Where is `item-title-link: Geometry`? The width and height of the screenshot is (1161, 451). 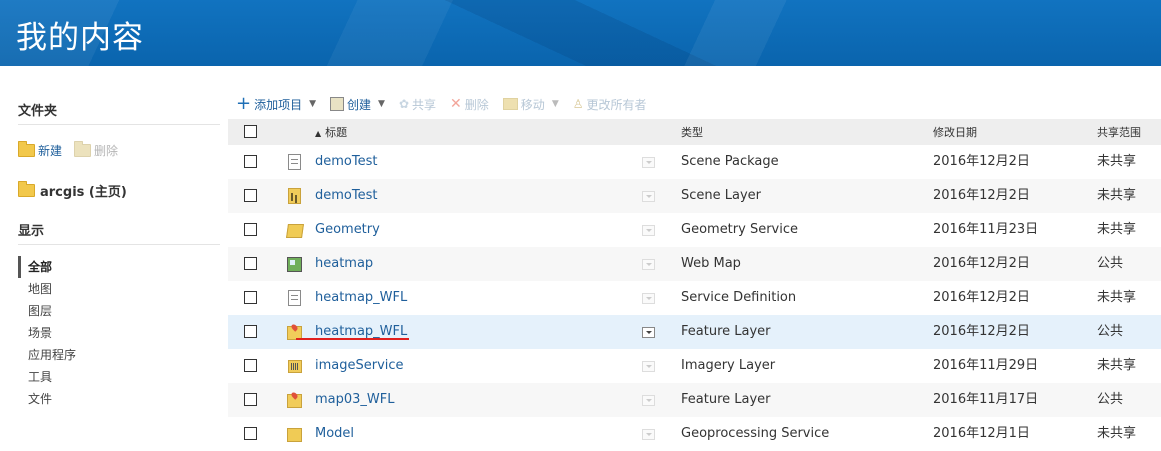 item-title-link: Geometry is located at coordinates (347, 230).